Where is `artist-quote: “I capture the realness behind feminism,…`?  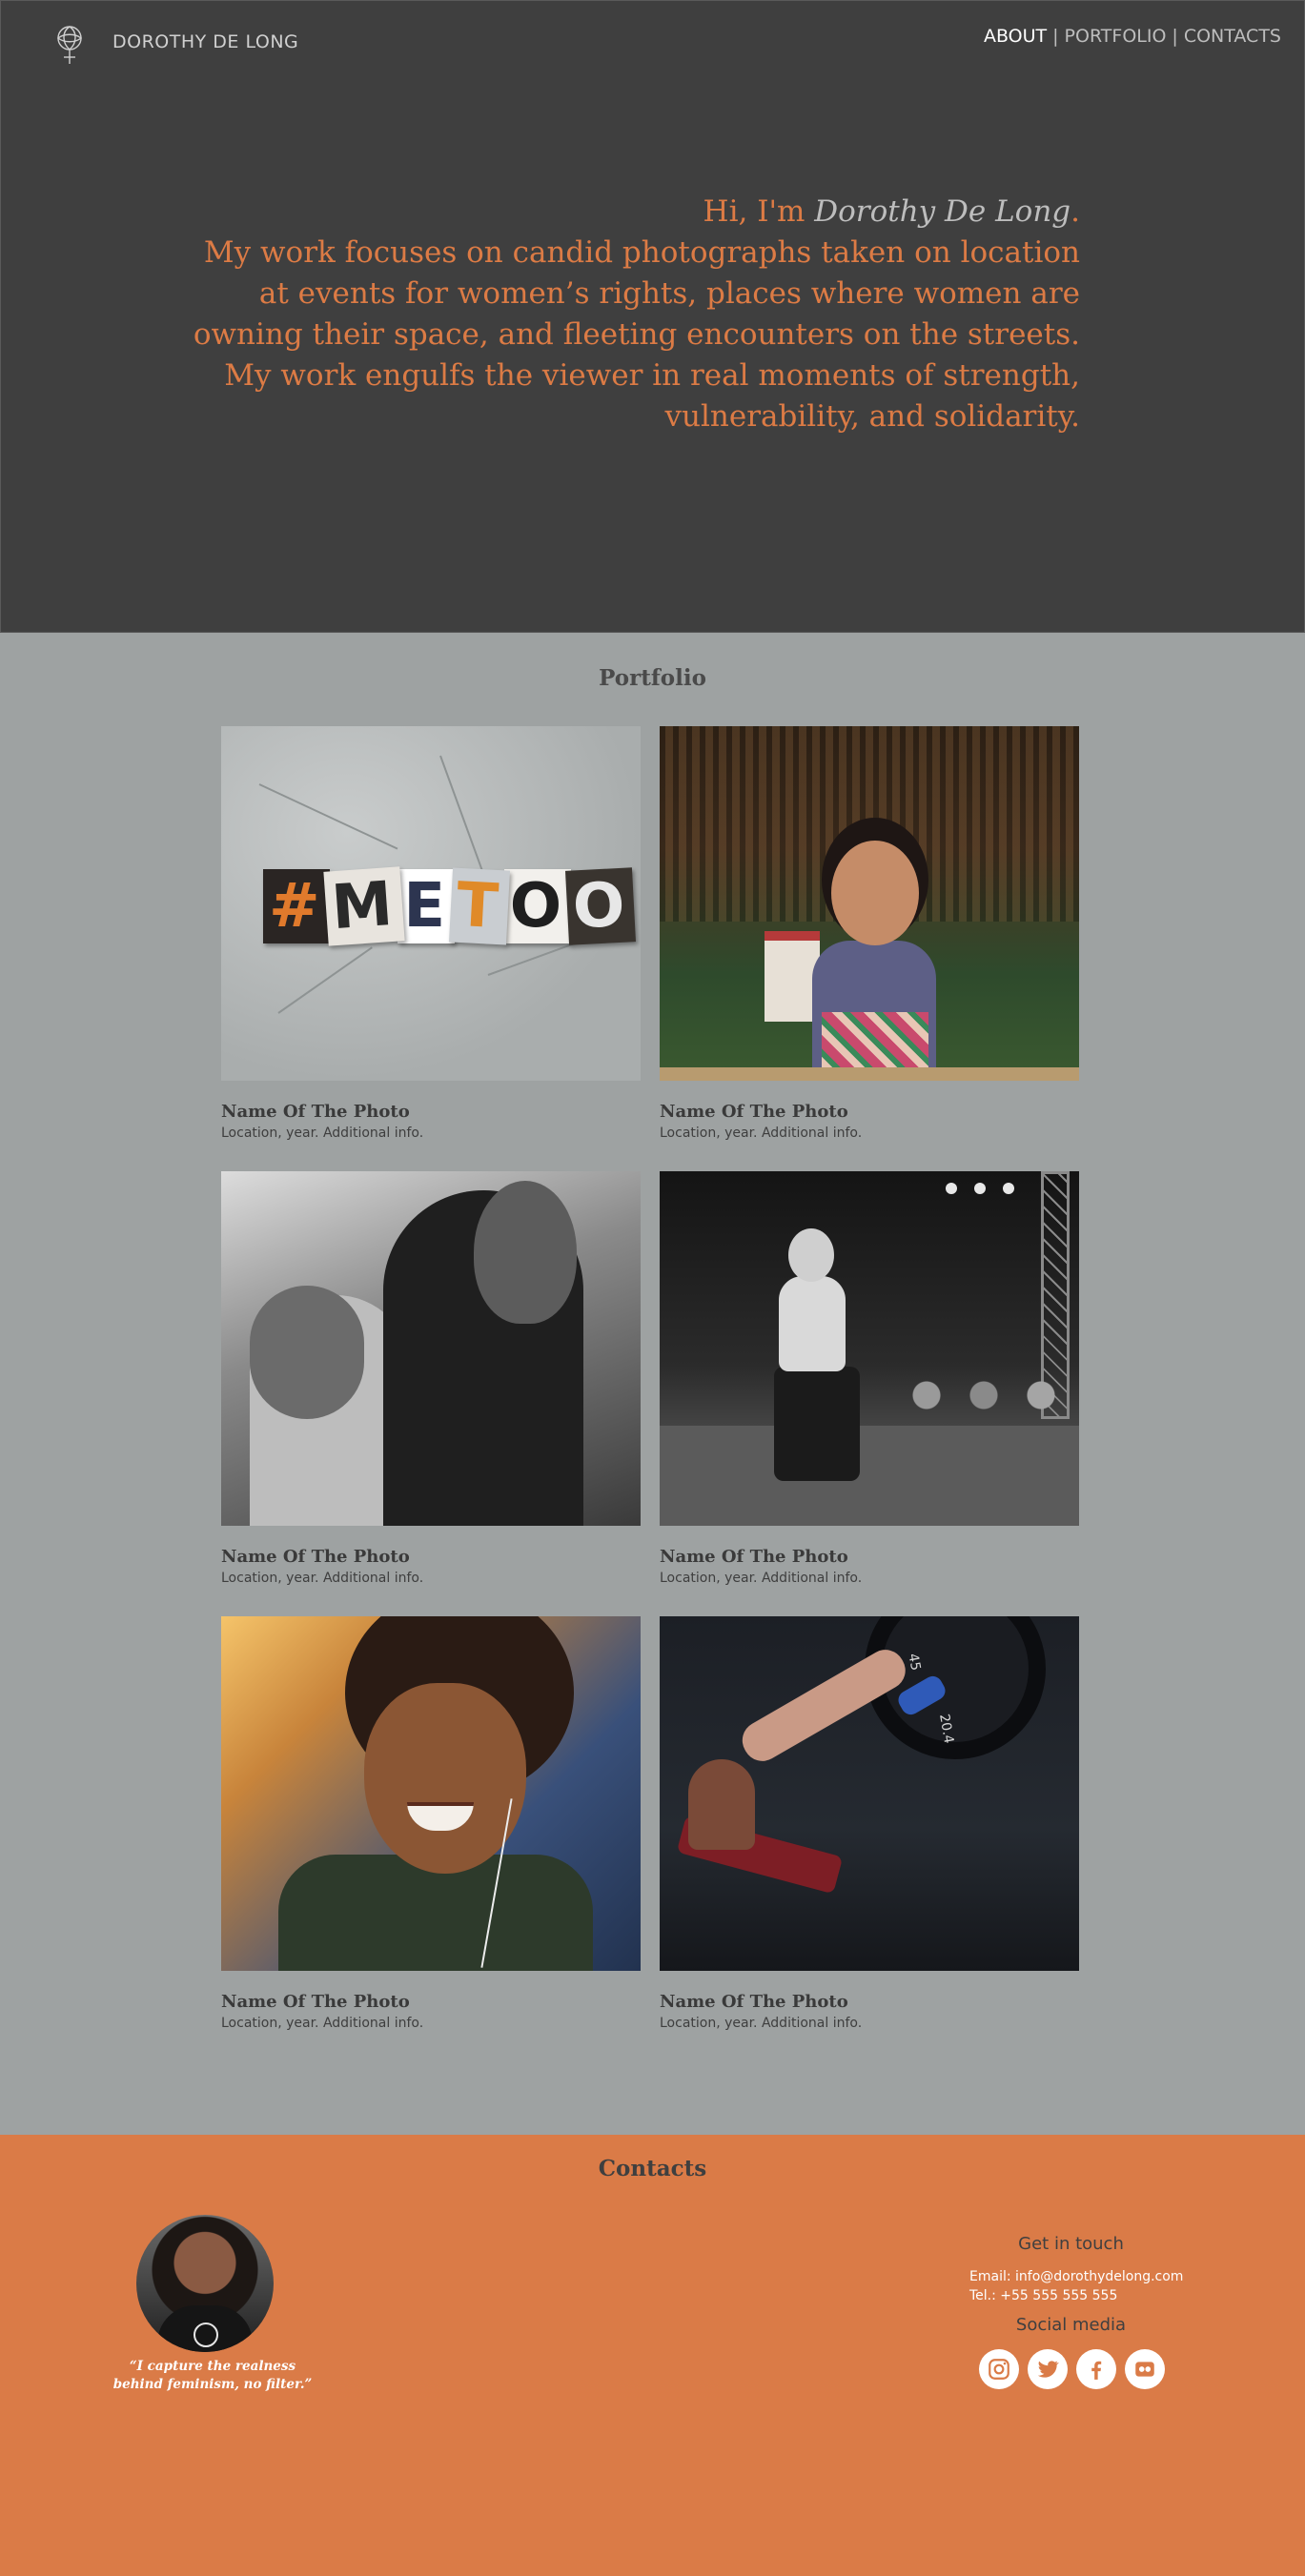 artist-quote: “I capture the realness behind feminism,… is located at coordinates (212, 2376).